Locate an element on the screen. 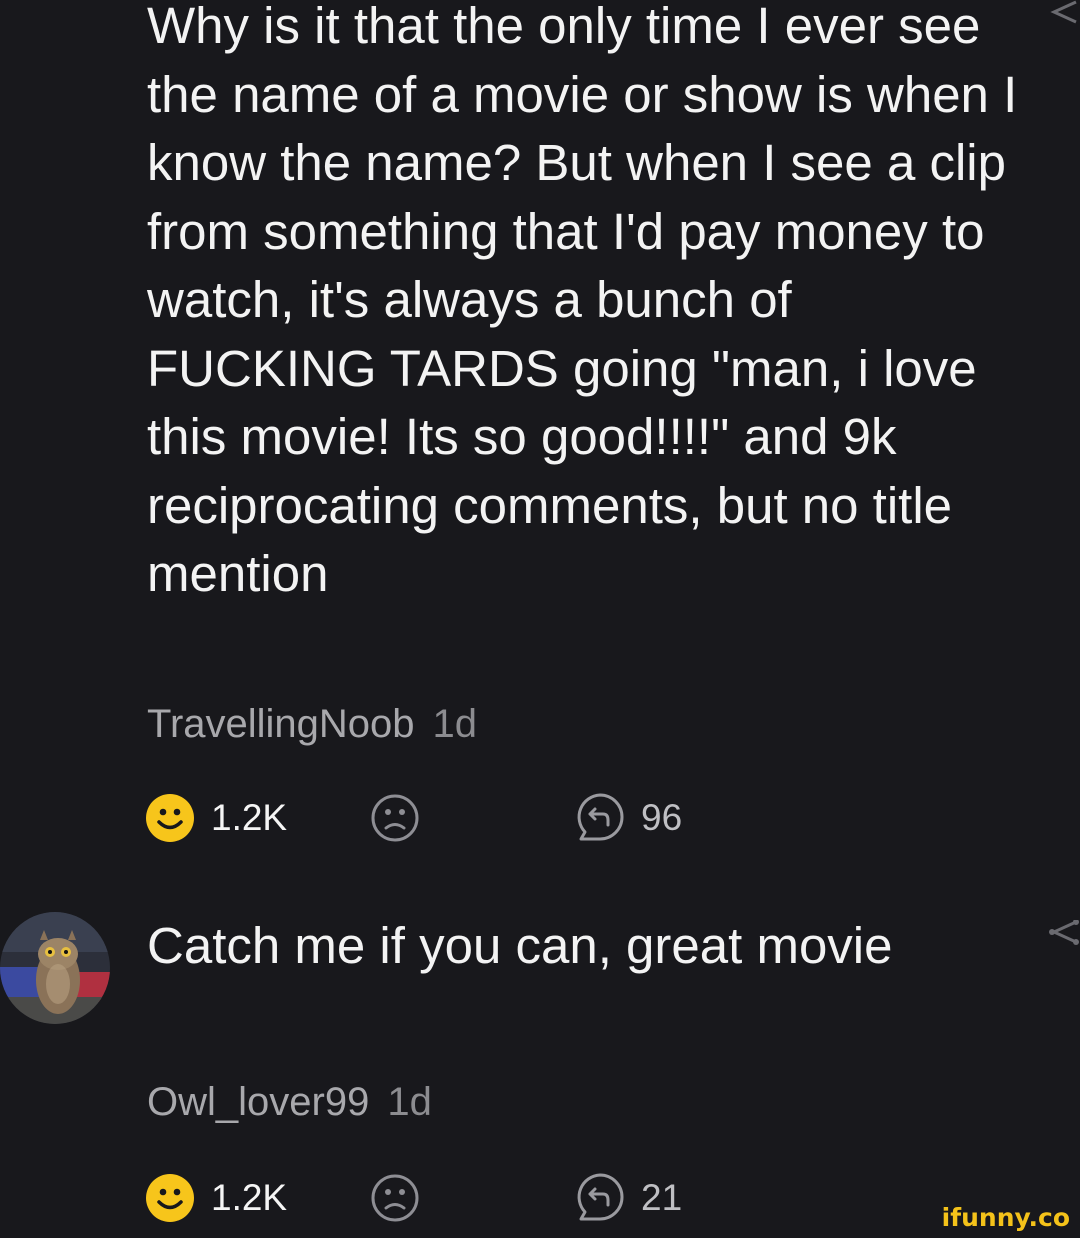 Image resolution: width=1080 pixels, height=1238 pixels. avatar is located at coordinates (55, 968).